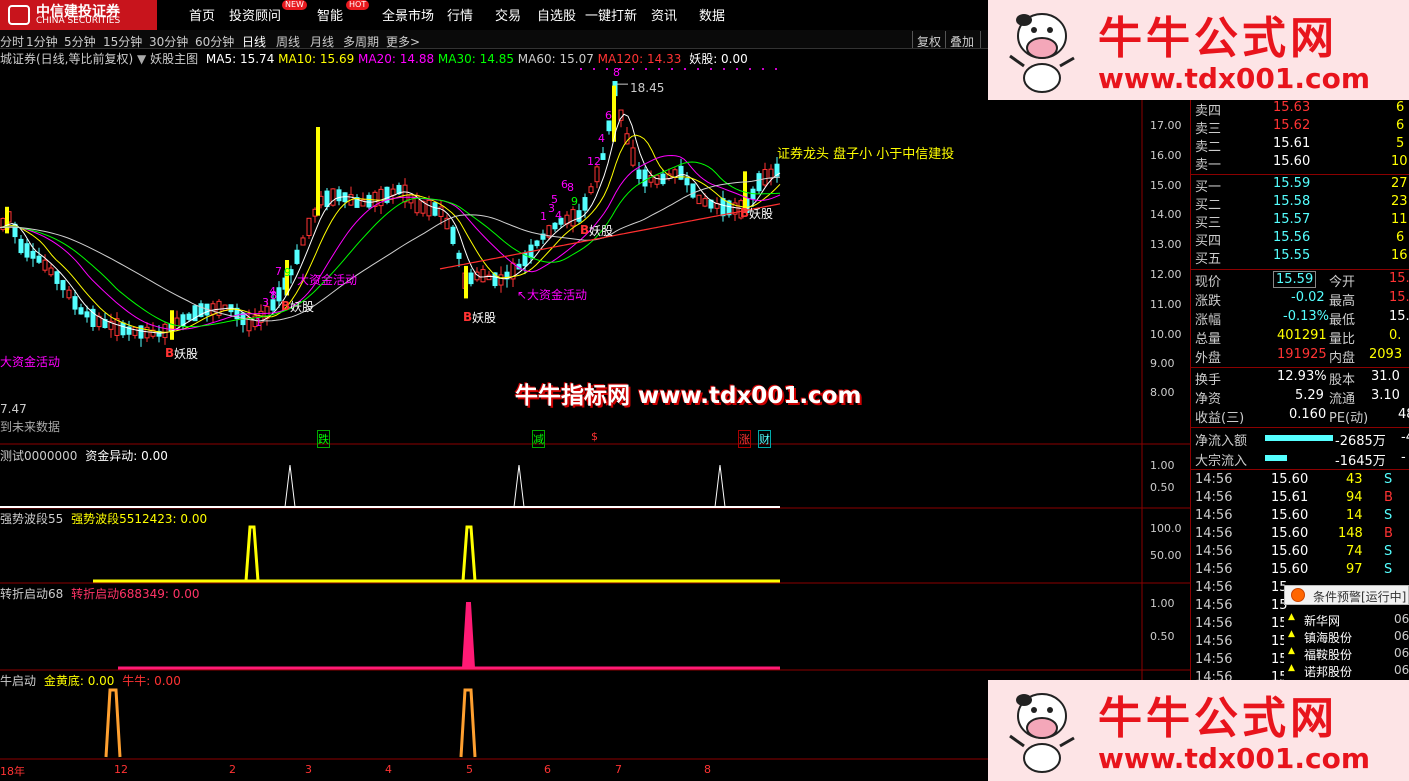 This screenshot has width=1409, height=781. What do you see at coordinates (32, 594) in the screenshot?
I see `panel3-title: 转折启动68` at bounding box center [32, 594].